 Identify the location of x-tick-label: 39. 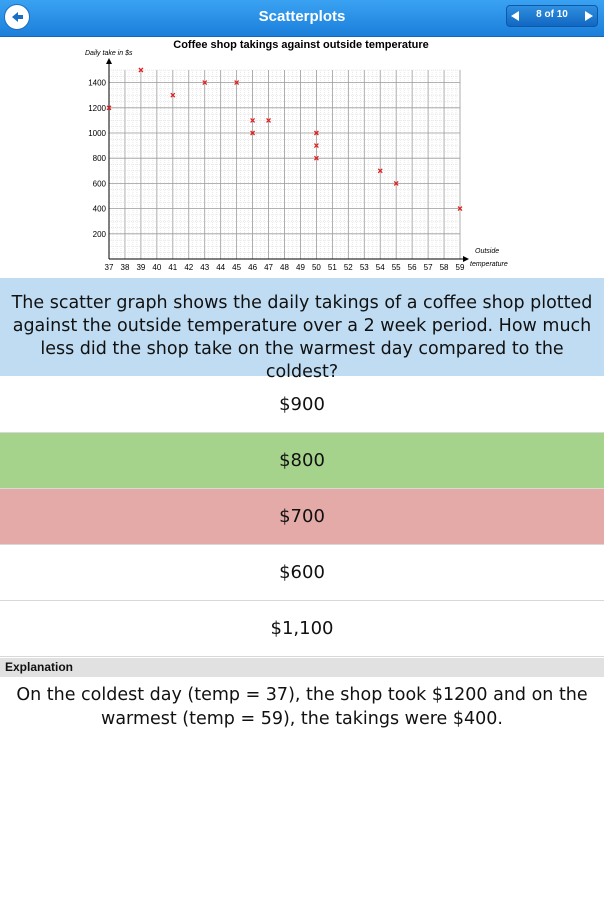
(140, 267).